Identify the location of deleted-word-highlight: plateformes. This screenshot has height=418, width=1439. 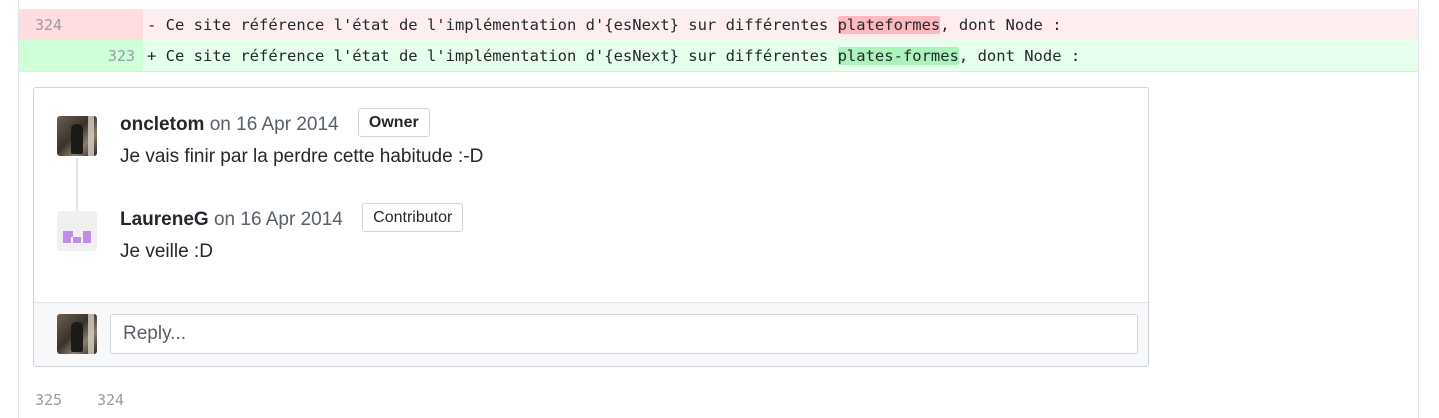
(889, 25).